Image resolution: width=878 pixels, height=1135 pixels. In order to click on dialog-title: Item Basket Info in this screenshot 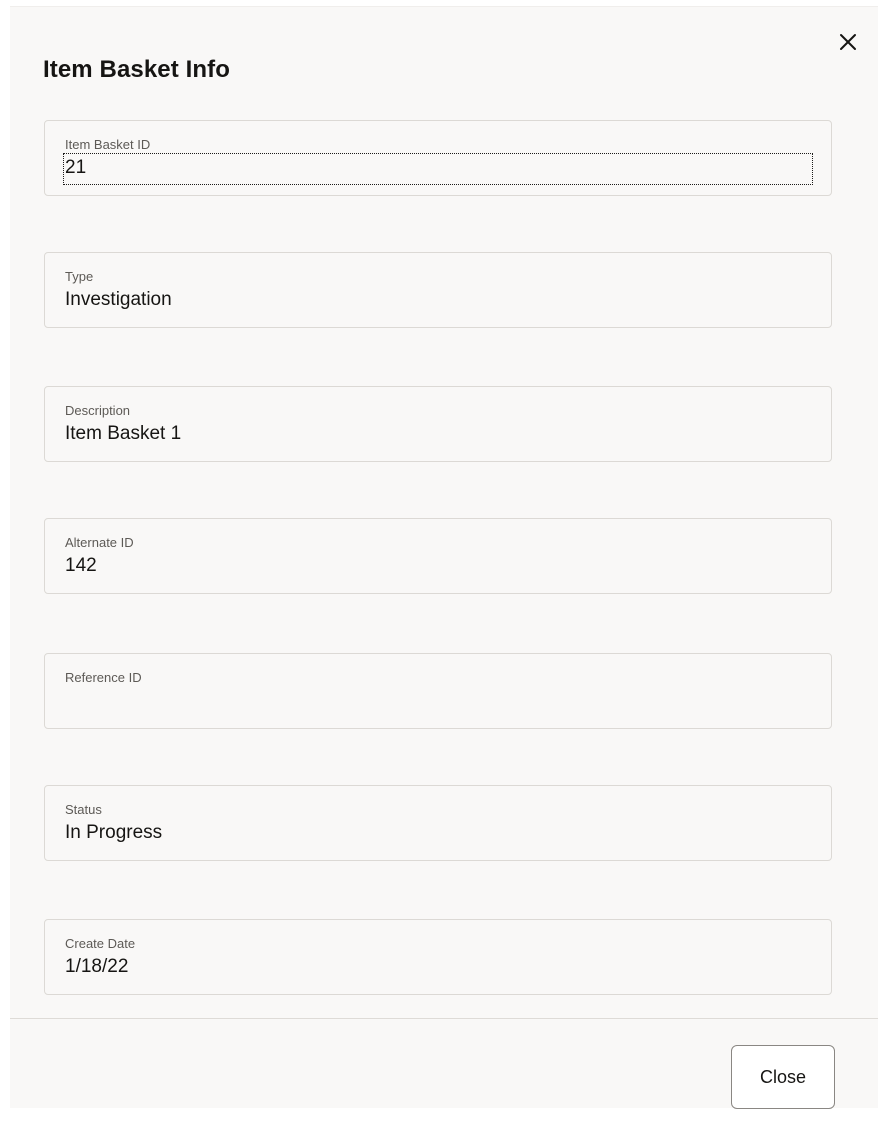, I will do `click(136, 69)`.